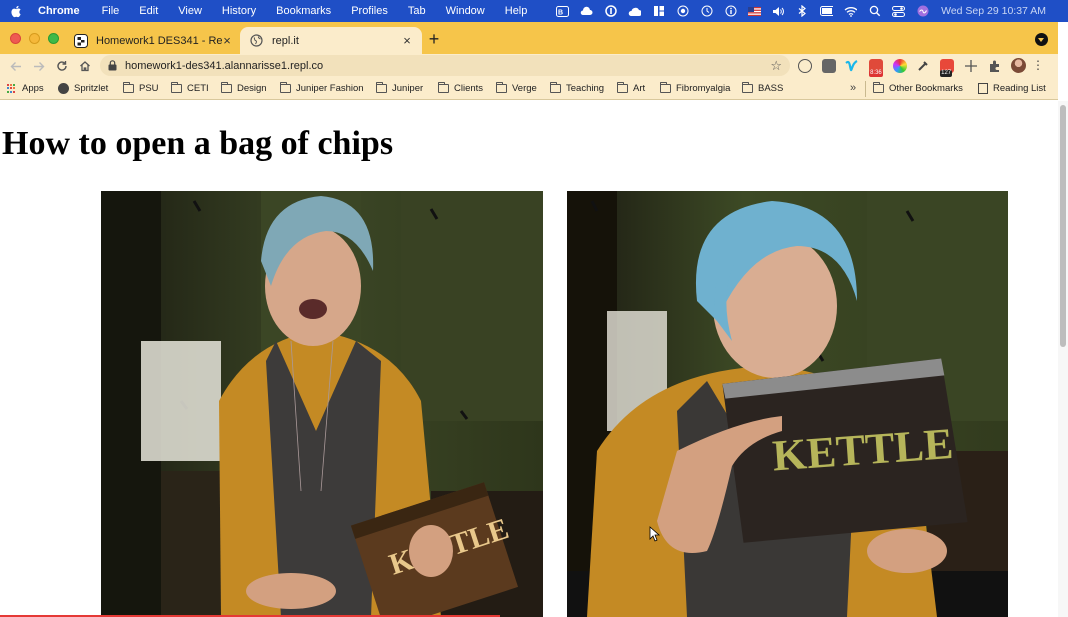 This screenshot has height=617, width=1068. I want to click on menu-view: View, so click(190, 11).